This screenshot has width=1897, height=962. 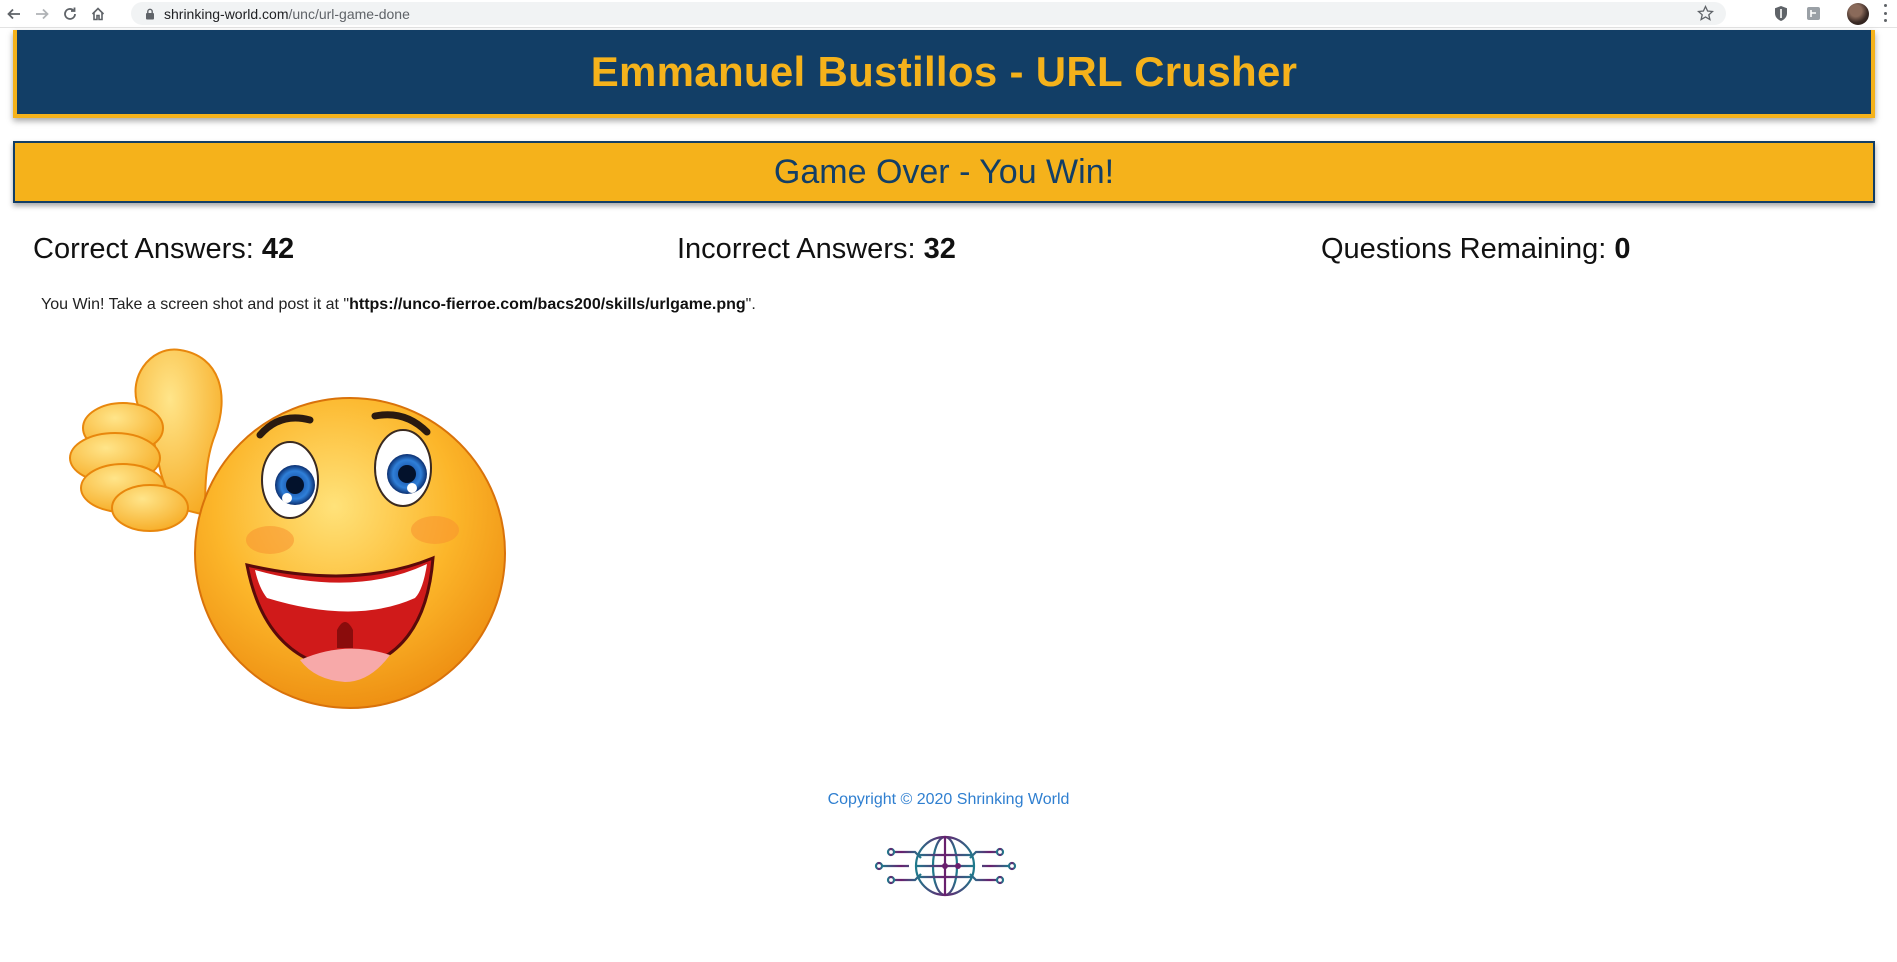 I want to click on questions-remaining: Questions Remaining: 0, so click(x=1476, y=249).